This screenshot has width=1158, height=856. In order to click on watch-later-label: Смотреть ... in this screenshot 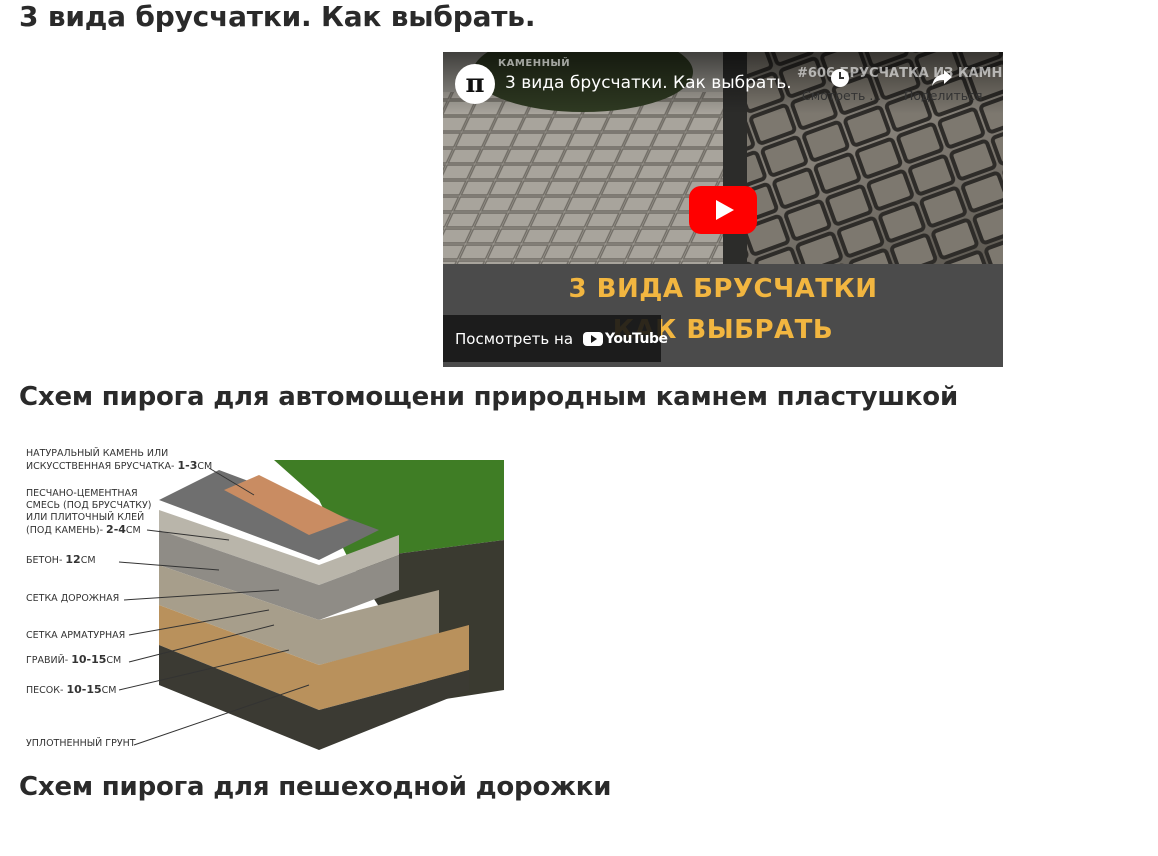, I will do `click(842, 95)`.